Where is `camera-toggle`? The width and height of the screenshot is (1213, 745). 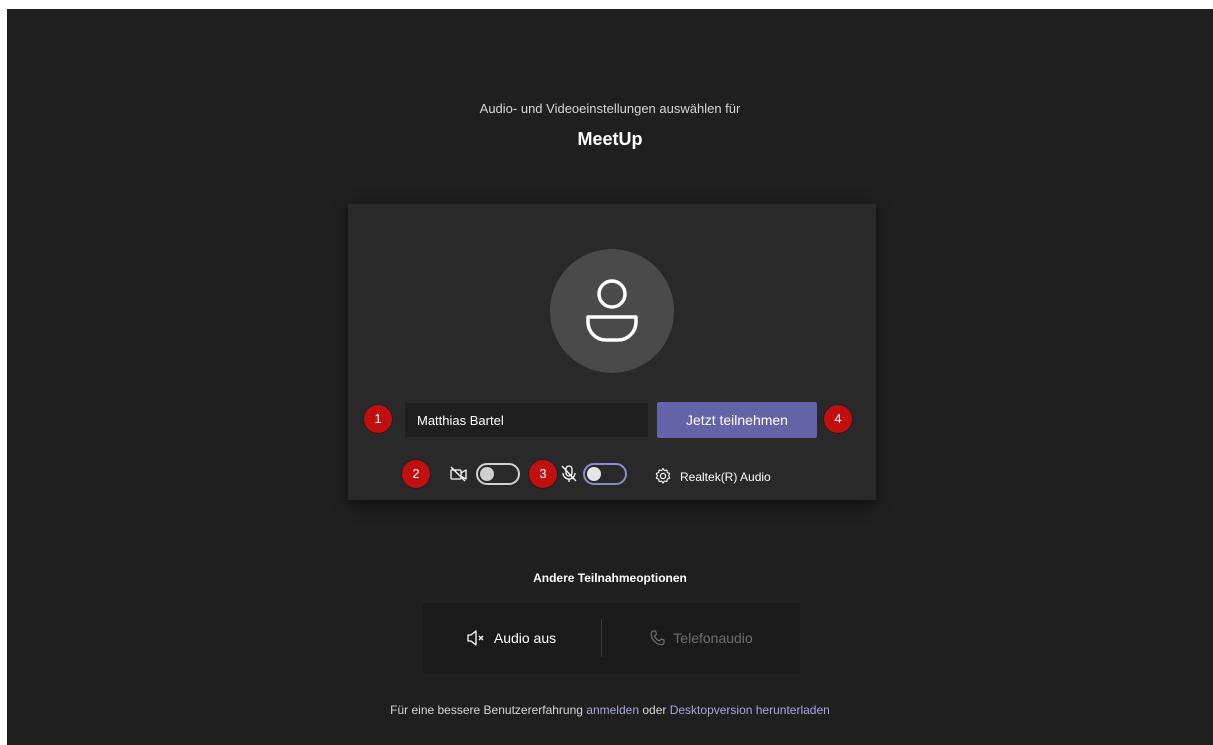
camera-toggle is located at coordinates (498, 474).